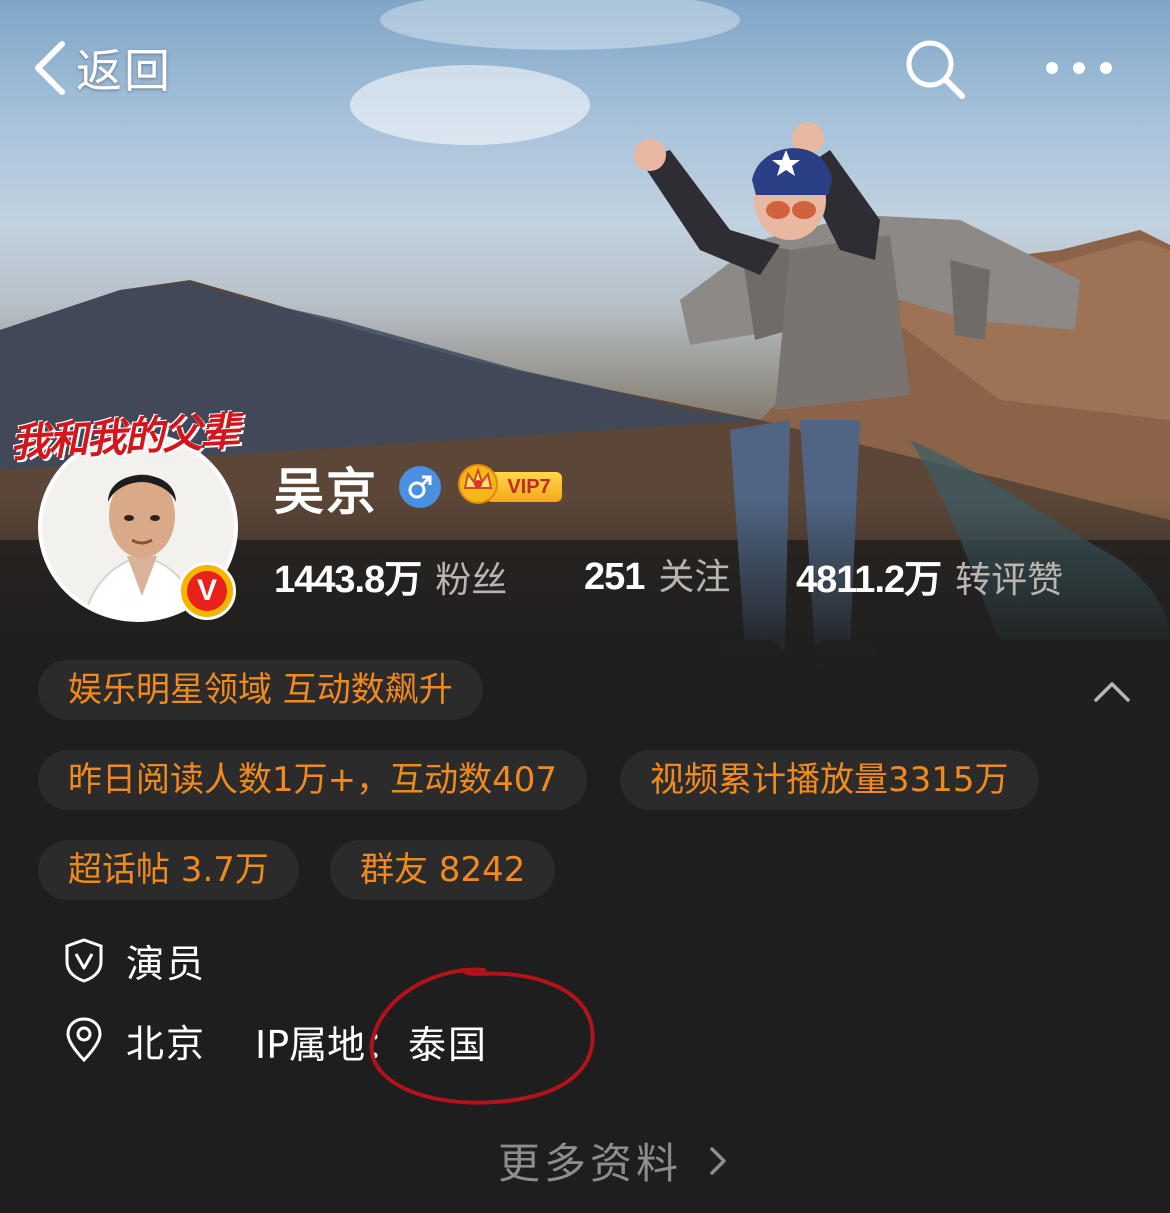 This screenshot has height=1213, width=1170. Describe the element at coordinates (168, 870) in the screenshot. I see `super-topic-badge: 超话帖 3.7万` at that location.